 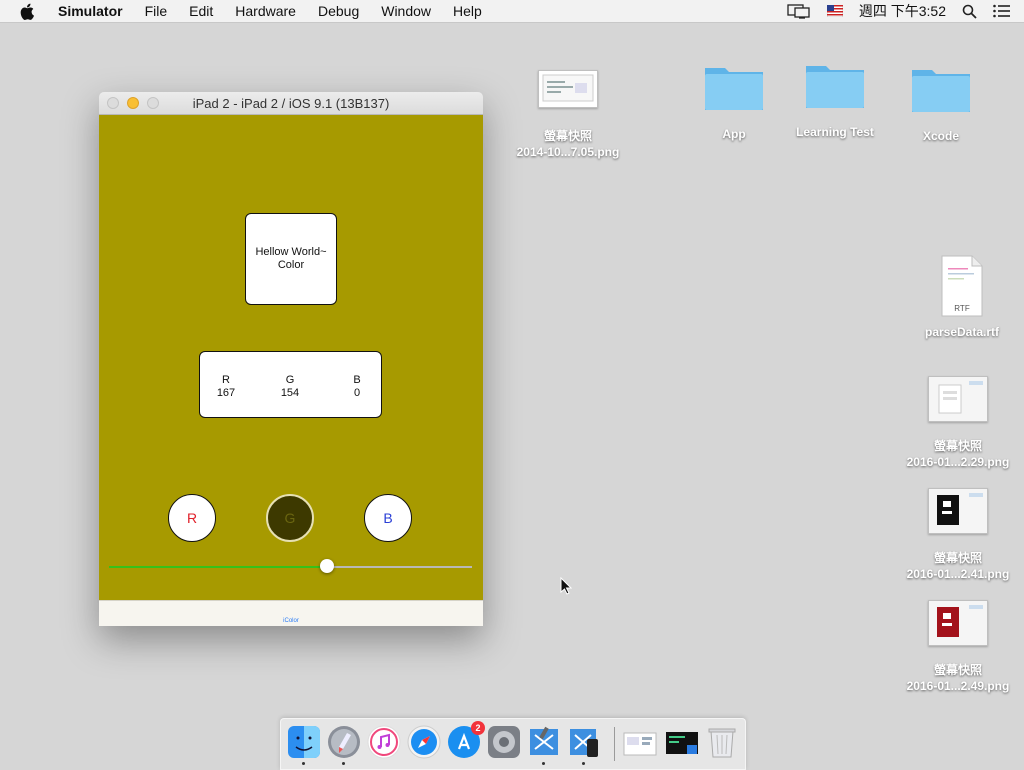 What do you see at coordinates (958, 535) in the screenshot?
I see `desktop-screenshot-2016-241: 螢幕快照 2016-01...2.41.png` at bounding box center [958, 535].